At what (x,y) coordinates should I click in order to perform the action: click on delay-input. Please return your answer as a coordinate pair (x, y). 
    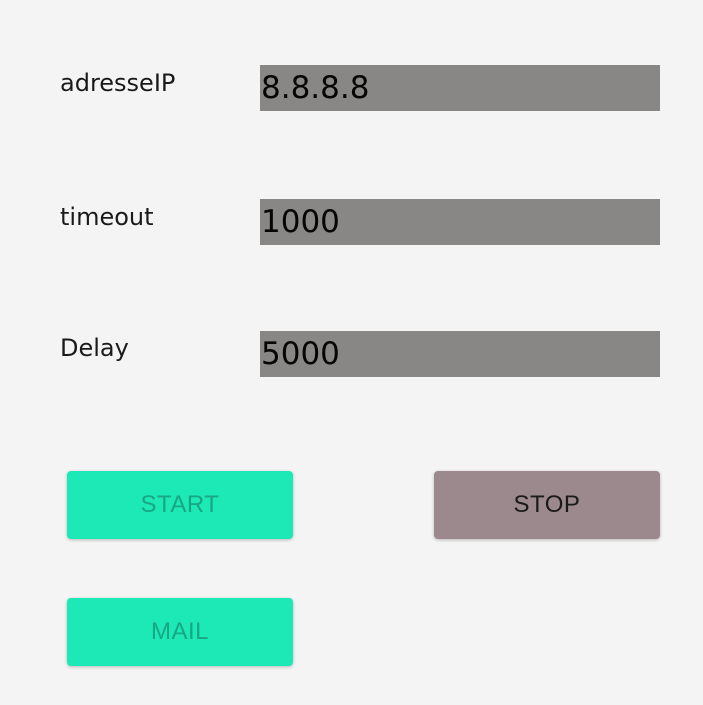
    Looking at the image, I should click on (460, 354).